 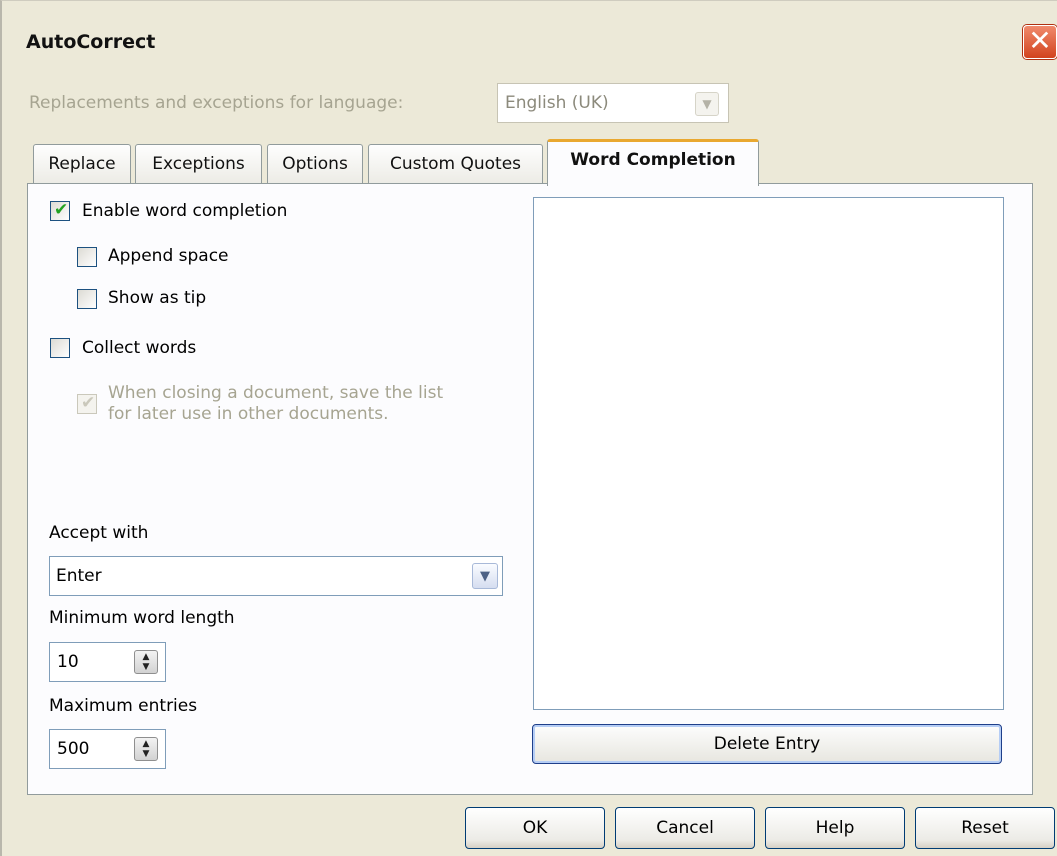 I want to click on max-entries-label: Maximum entries, so click(x=123, y=706).